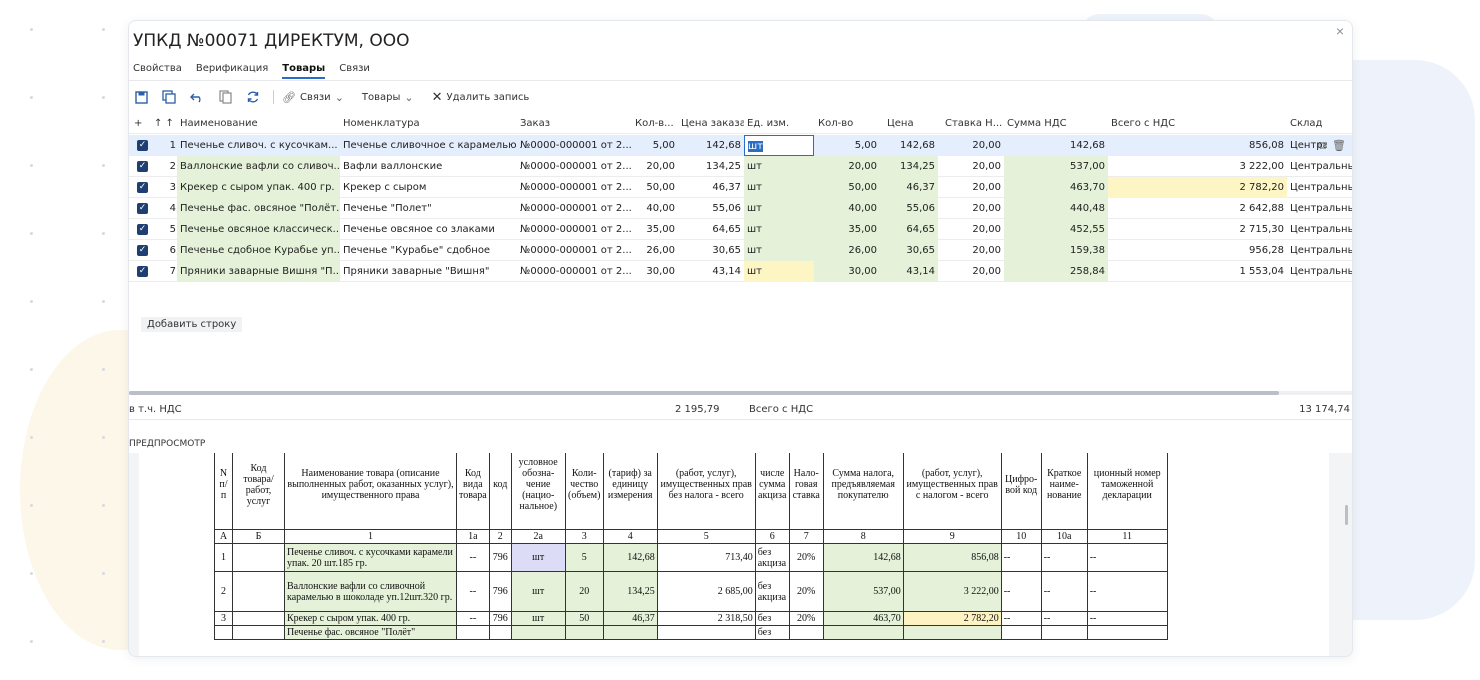 This screenshot has width=1480, height=680. Describe the element at coordinates (1056, 187) in the screenshot. I see `cell-vat-sum: 463,70` at that location.